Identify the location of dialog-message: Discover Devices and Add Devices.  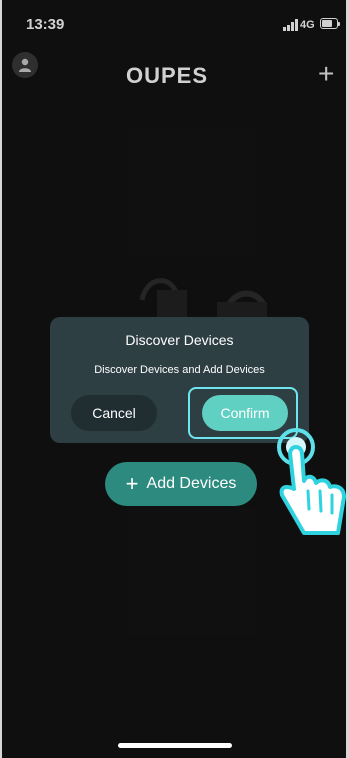
(179, 370).